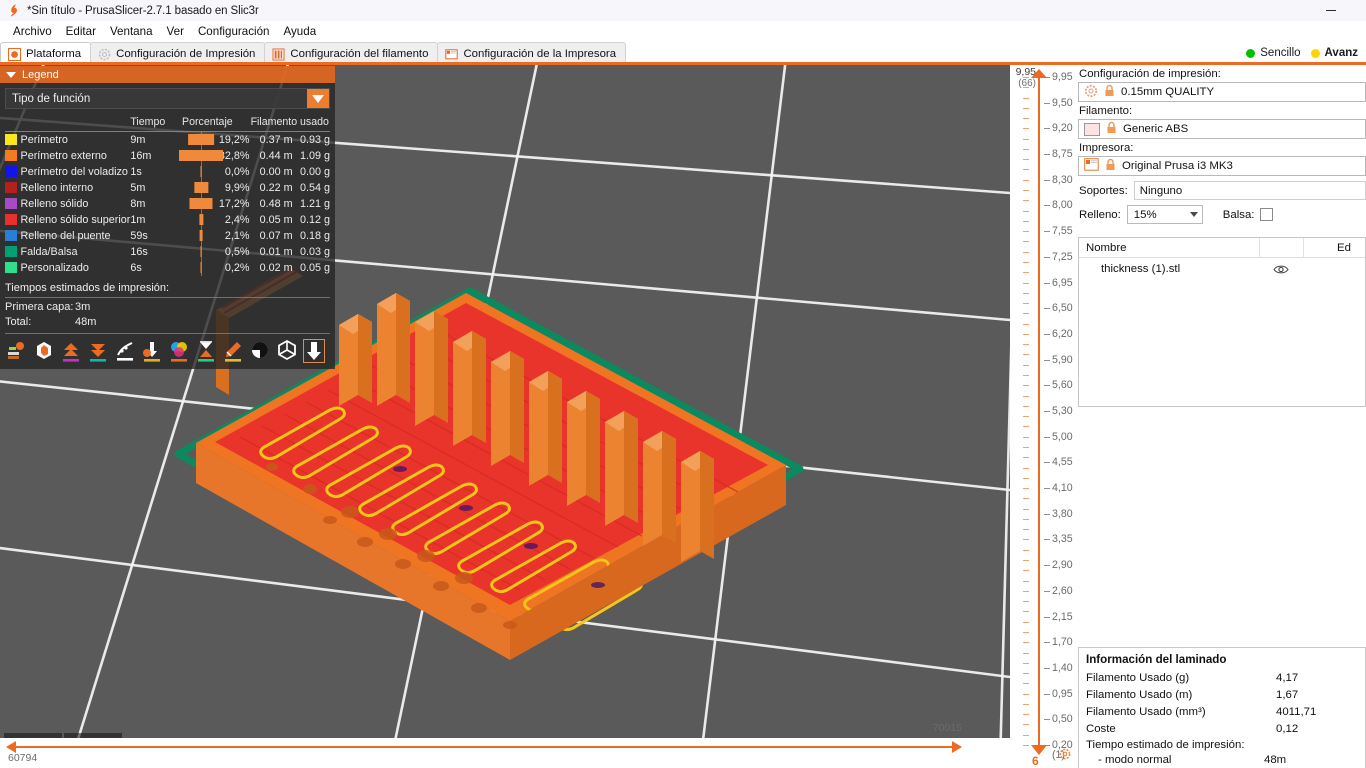 The image size is (1366, 768). I want to click on seams-icon, so click(125, 351).